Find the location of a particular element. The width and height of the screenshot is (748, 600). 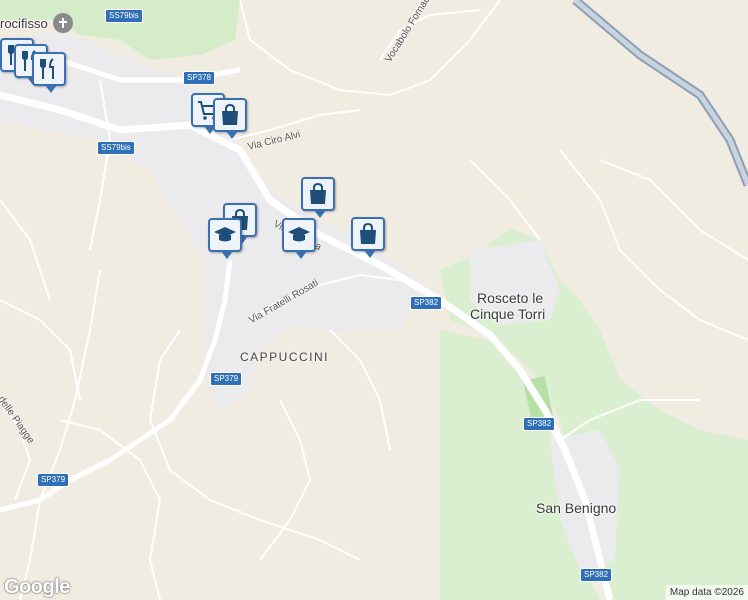

place-label-rosceto: Rosceto le is located at coordinates (510, 298).